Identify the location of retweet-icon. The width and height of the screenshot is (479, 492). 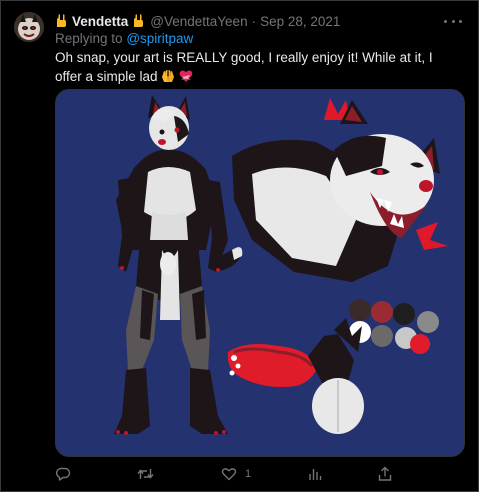
(145, 474).